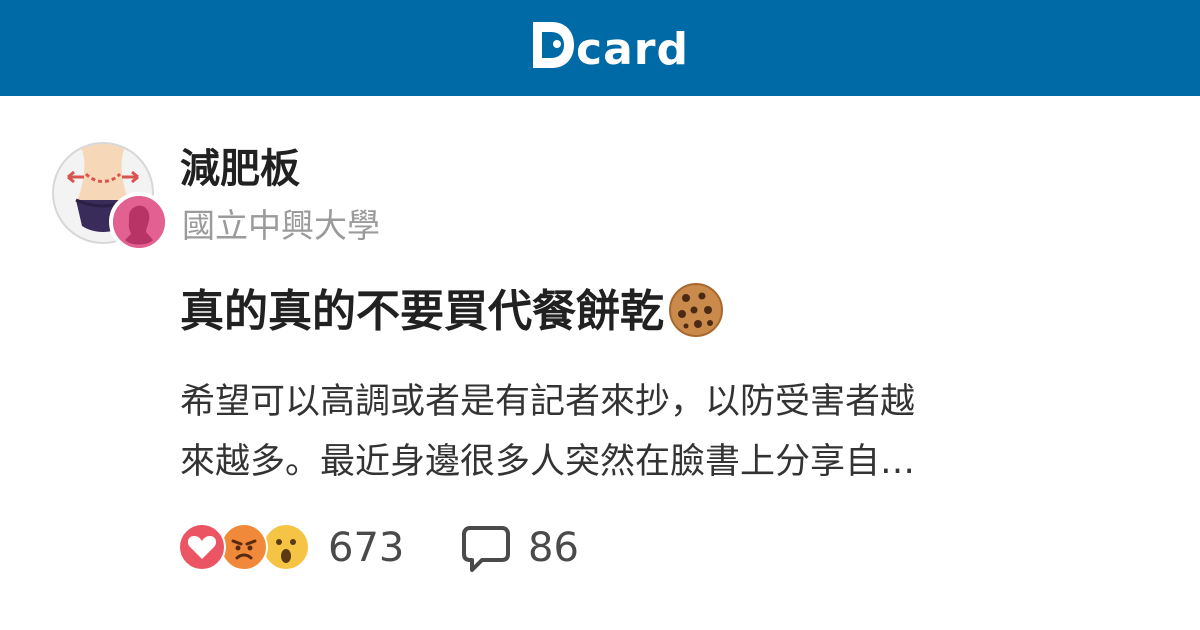 The width and height of the screenshot is (1200, 630). Describe the element at coordinates (202, 547) in the screenshot. I see `heart-icon` at that location.